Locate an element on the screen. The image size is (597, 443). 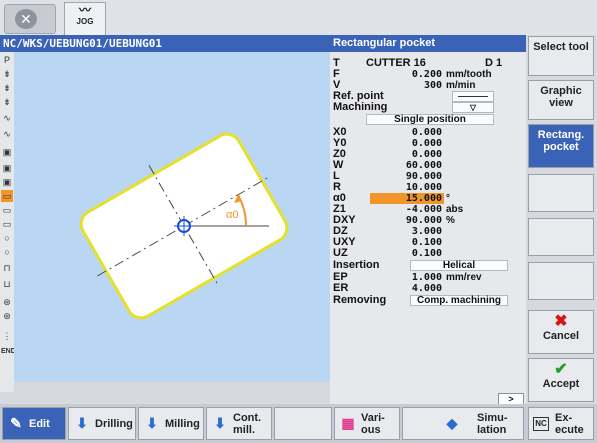
contour-milling-icon: ⬇ is located at coordinates (220, 423).